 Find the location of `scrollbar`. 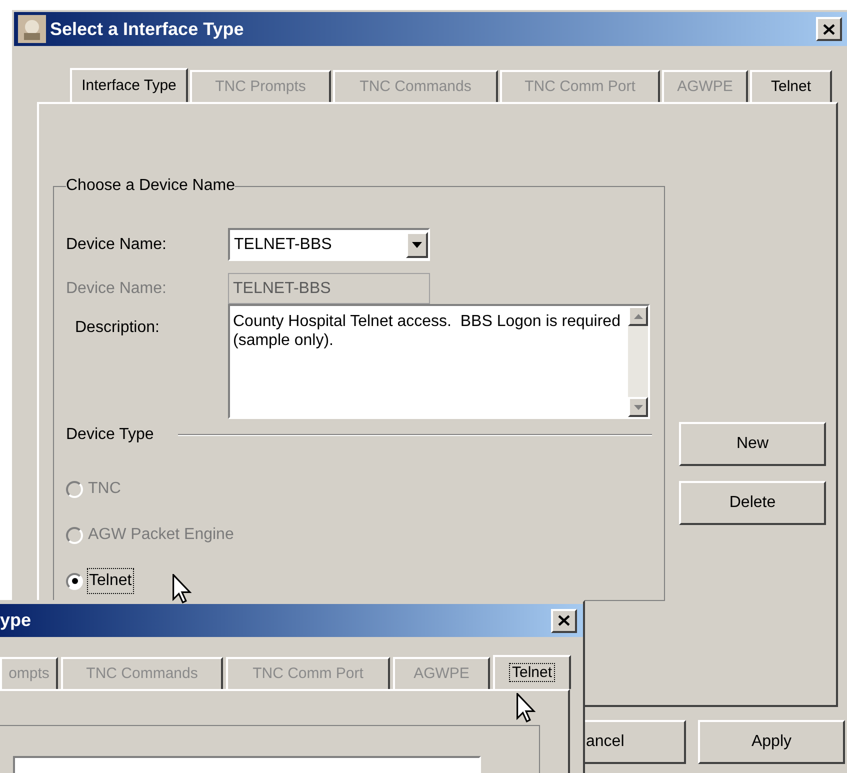

scrollbar is located at coordinates (638, 361).